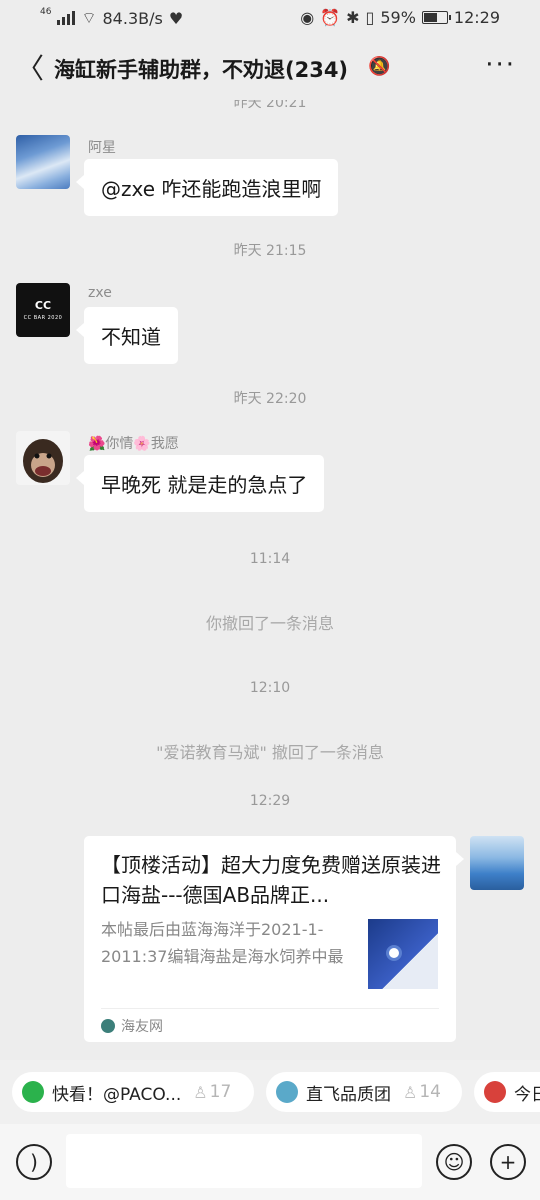 The height and width of the screenshot is (1200, 540). What do you see at coordinates (270, 251) in the screenshot?
I see `timestamp: 昨天 21:15` at bounding box center [270, 251].